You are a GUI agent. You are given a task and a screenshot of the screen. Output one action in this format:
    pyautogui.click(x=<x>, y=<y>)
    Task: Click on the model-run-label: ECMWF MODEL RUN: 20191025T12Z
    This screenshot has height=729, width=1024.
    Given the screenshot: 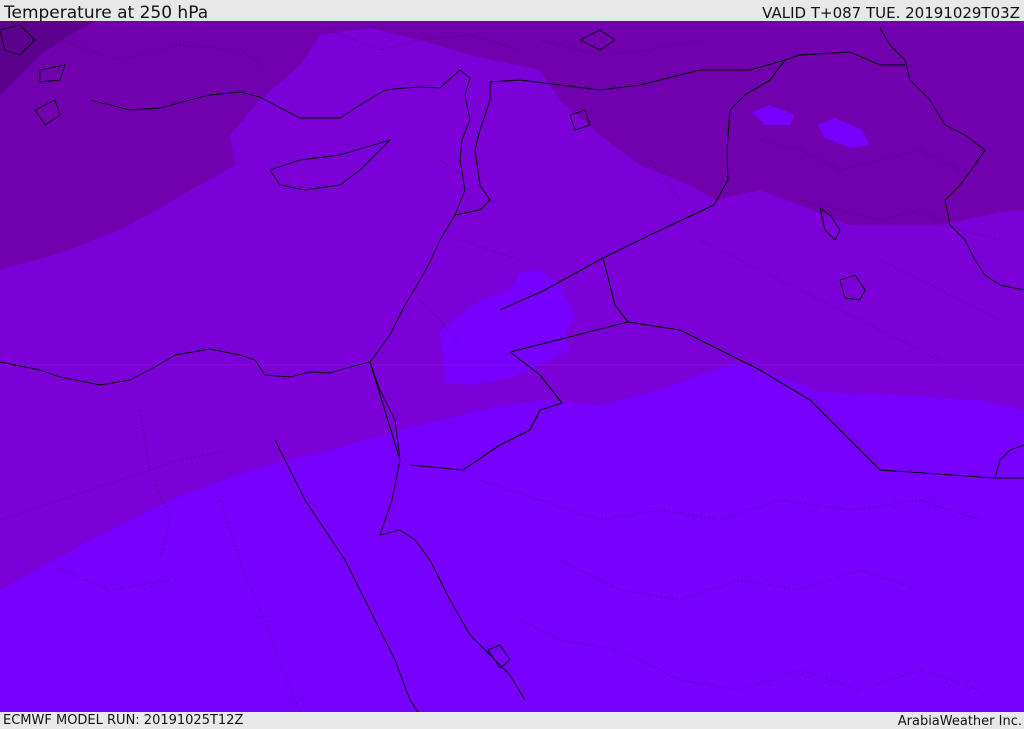 What is the action you would take?
    pyautogui.click(x=123, y=720)
    